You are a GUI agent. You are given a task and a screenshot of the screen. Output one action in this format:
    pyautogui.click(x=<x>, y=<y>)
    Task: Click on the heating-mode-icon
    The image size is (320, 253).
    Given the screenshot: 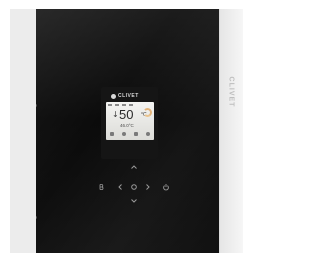 What is the action you would take?
    pyautogui.click(x=112, y=134)
    